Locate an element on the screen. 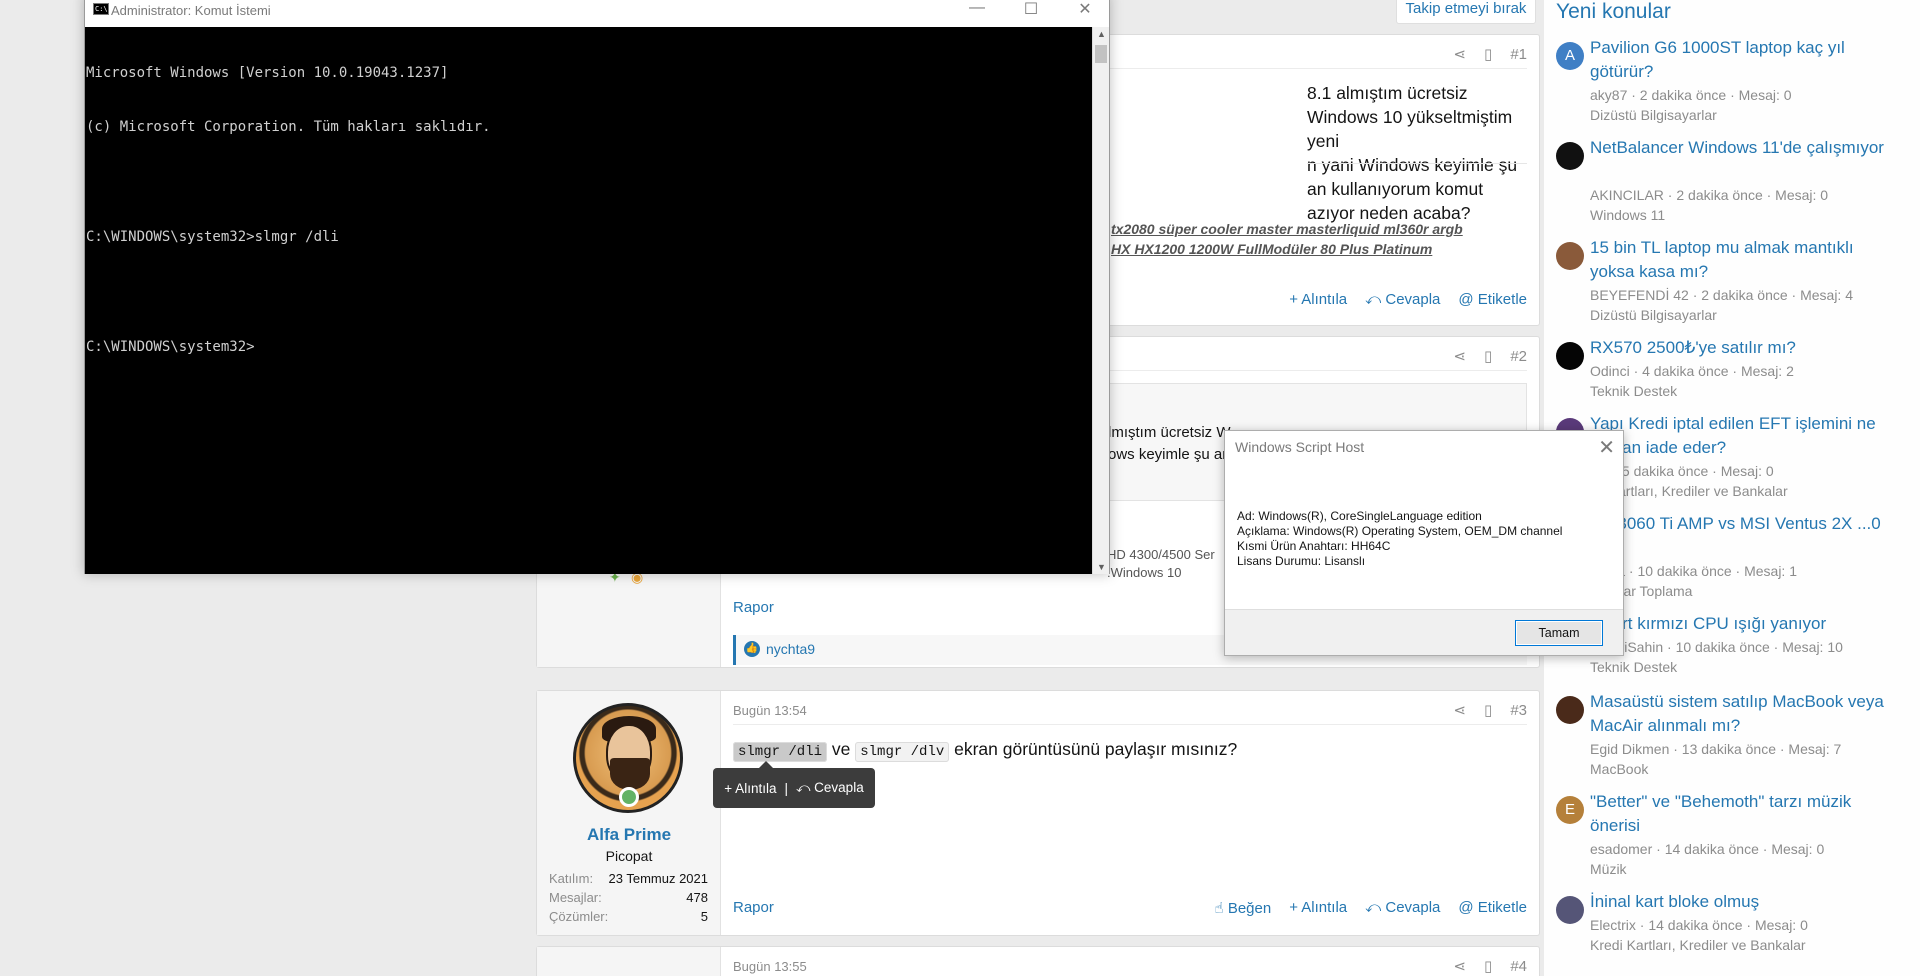  thread-forum-link: Müzik is located at coordinates (1750, 869).